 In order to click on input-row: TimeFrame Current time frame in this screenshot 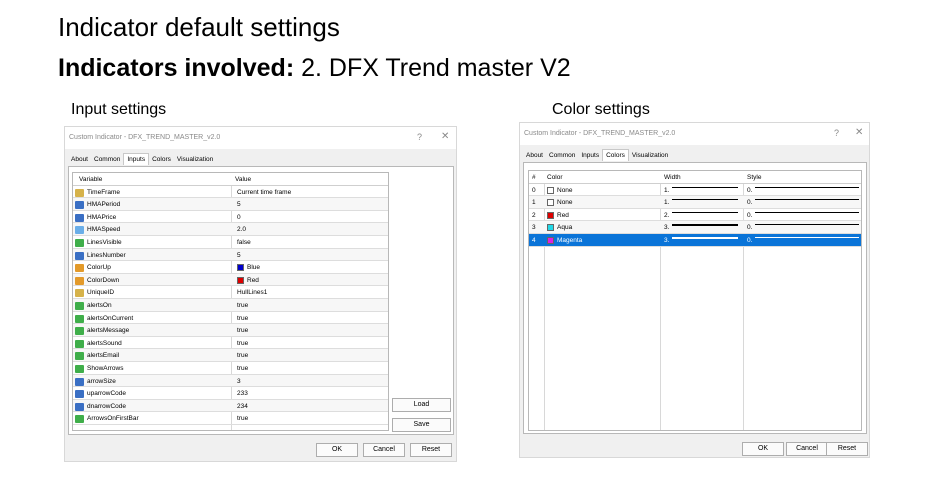, I will do `click(230, 192)`.